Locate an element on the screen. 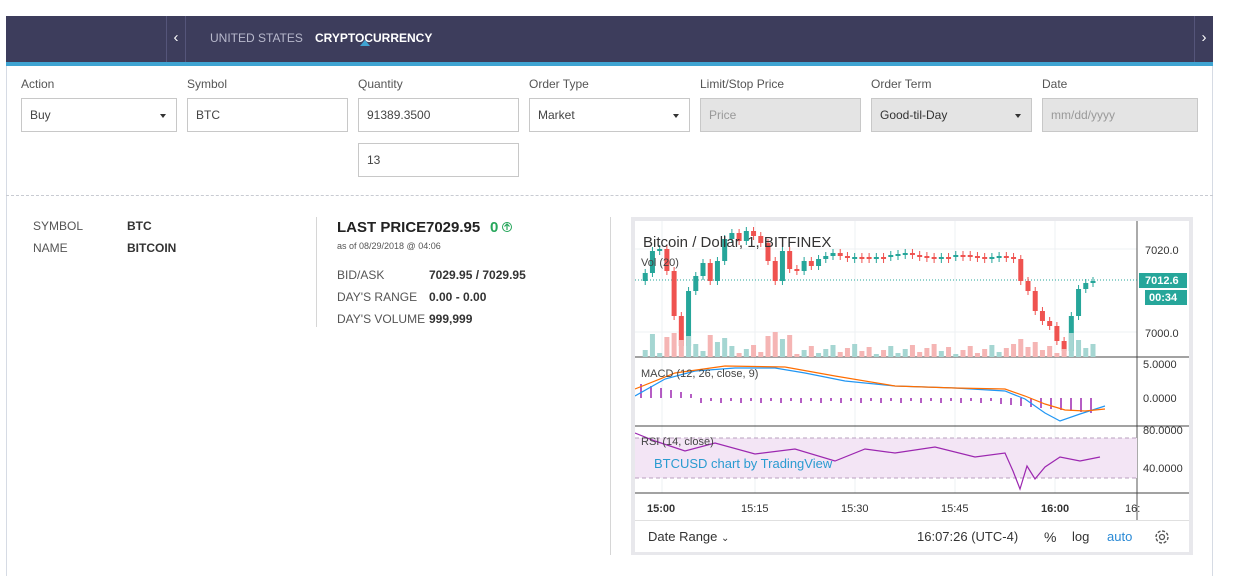  symbol-label: Symbol is located at coordinates (207, 84).